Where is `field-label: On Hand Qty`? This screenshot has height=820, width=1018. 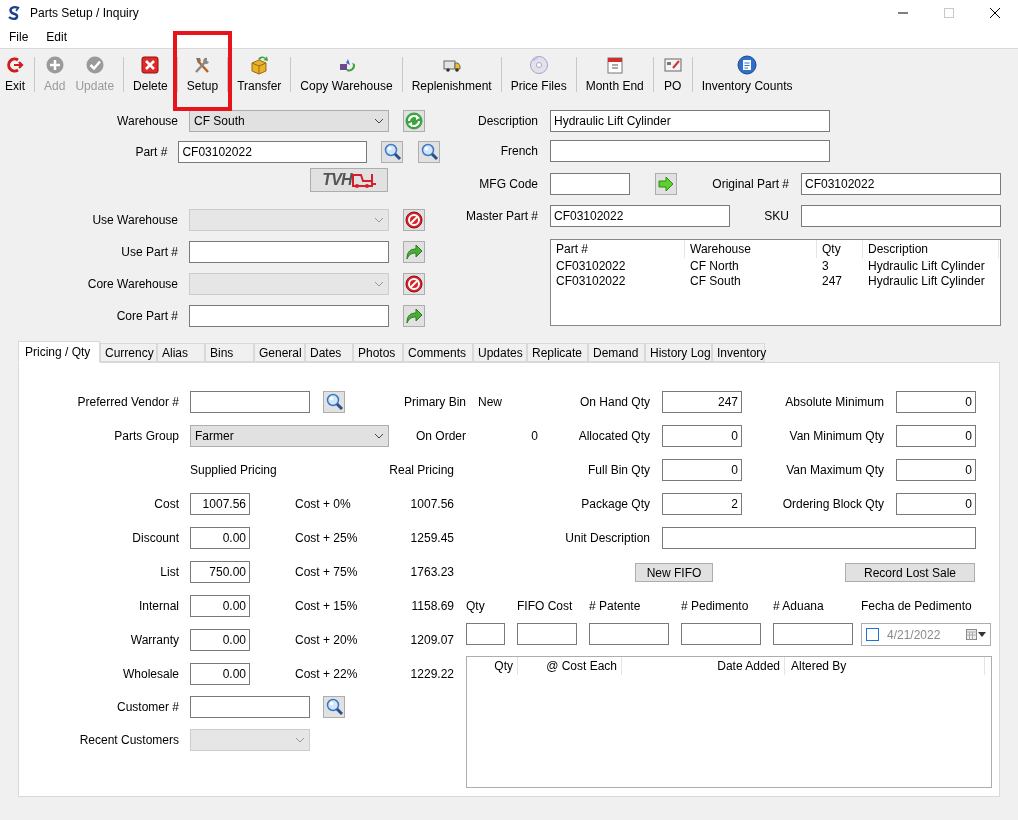 field-label: On Hand Qty is located at coordinates (614, 402).